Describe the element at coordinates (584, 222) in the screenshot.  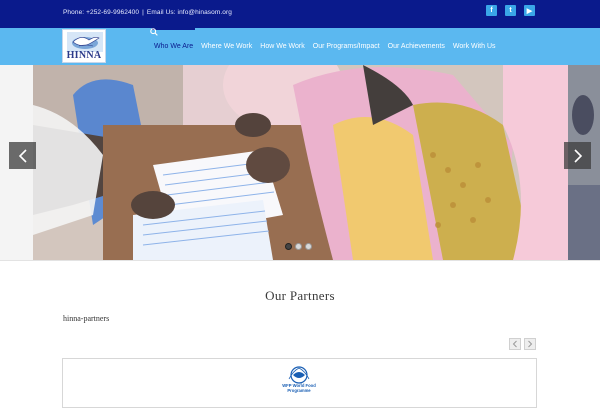
I see `next-slide-preview-lower` at that location.